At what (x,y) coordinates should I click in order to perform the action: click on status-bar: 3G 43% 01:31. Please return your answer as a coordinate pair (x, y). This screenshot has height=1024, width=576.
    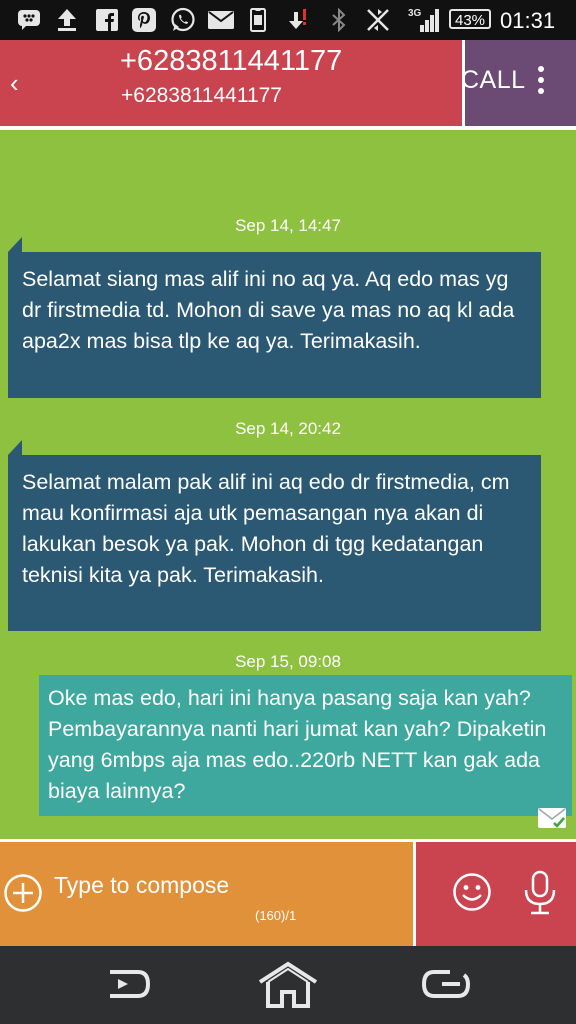
    Looking at the image, I should click on (288, 20).